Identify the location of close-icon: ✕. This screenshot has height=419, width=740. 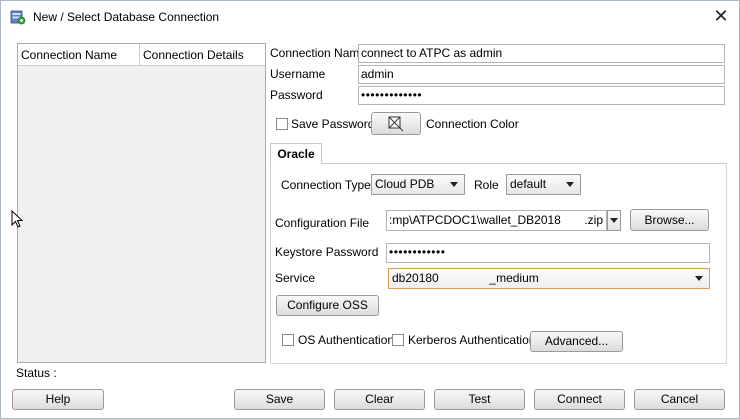
(721, 17).